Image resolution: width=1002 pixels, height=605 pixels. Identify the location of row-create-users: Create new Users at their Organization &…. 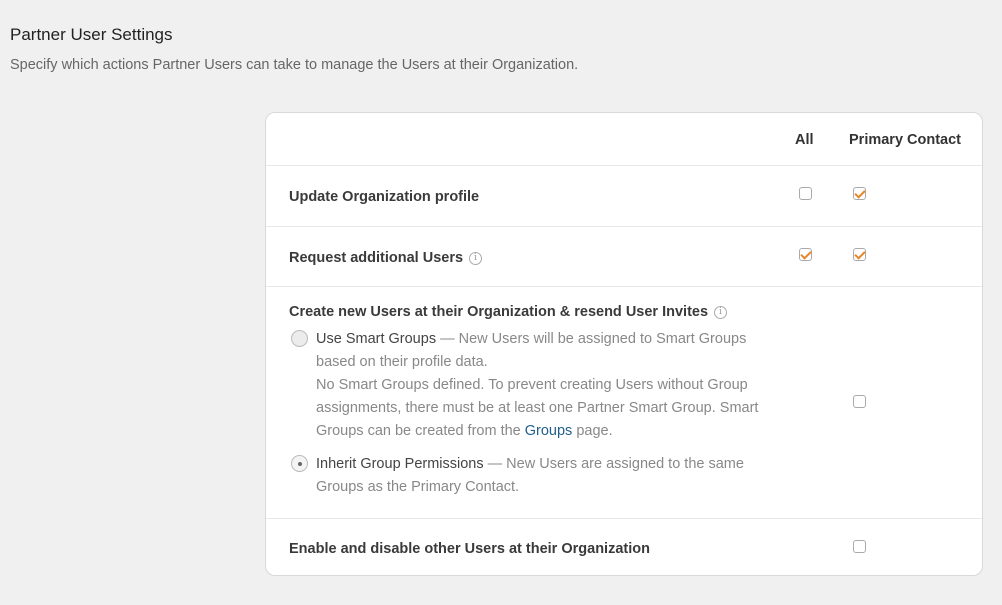
(508, 312).